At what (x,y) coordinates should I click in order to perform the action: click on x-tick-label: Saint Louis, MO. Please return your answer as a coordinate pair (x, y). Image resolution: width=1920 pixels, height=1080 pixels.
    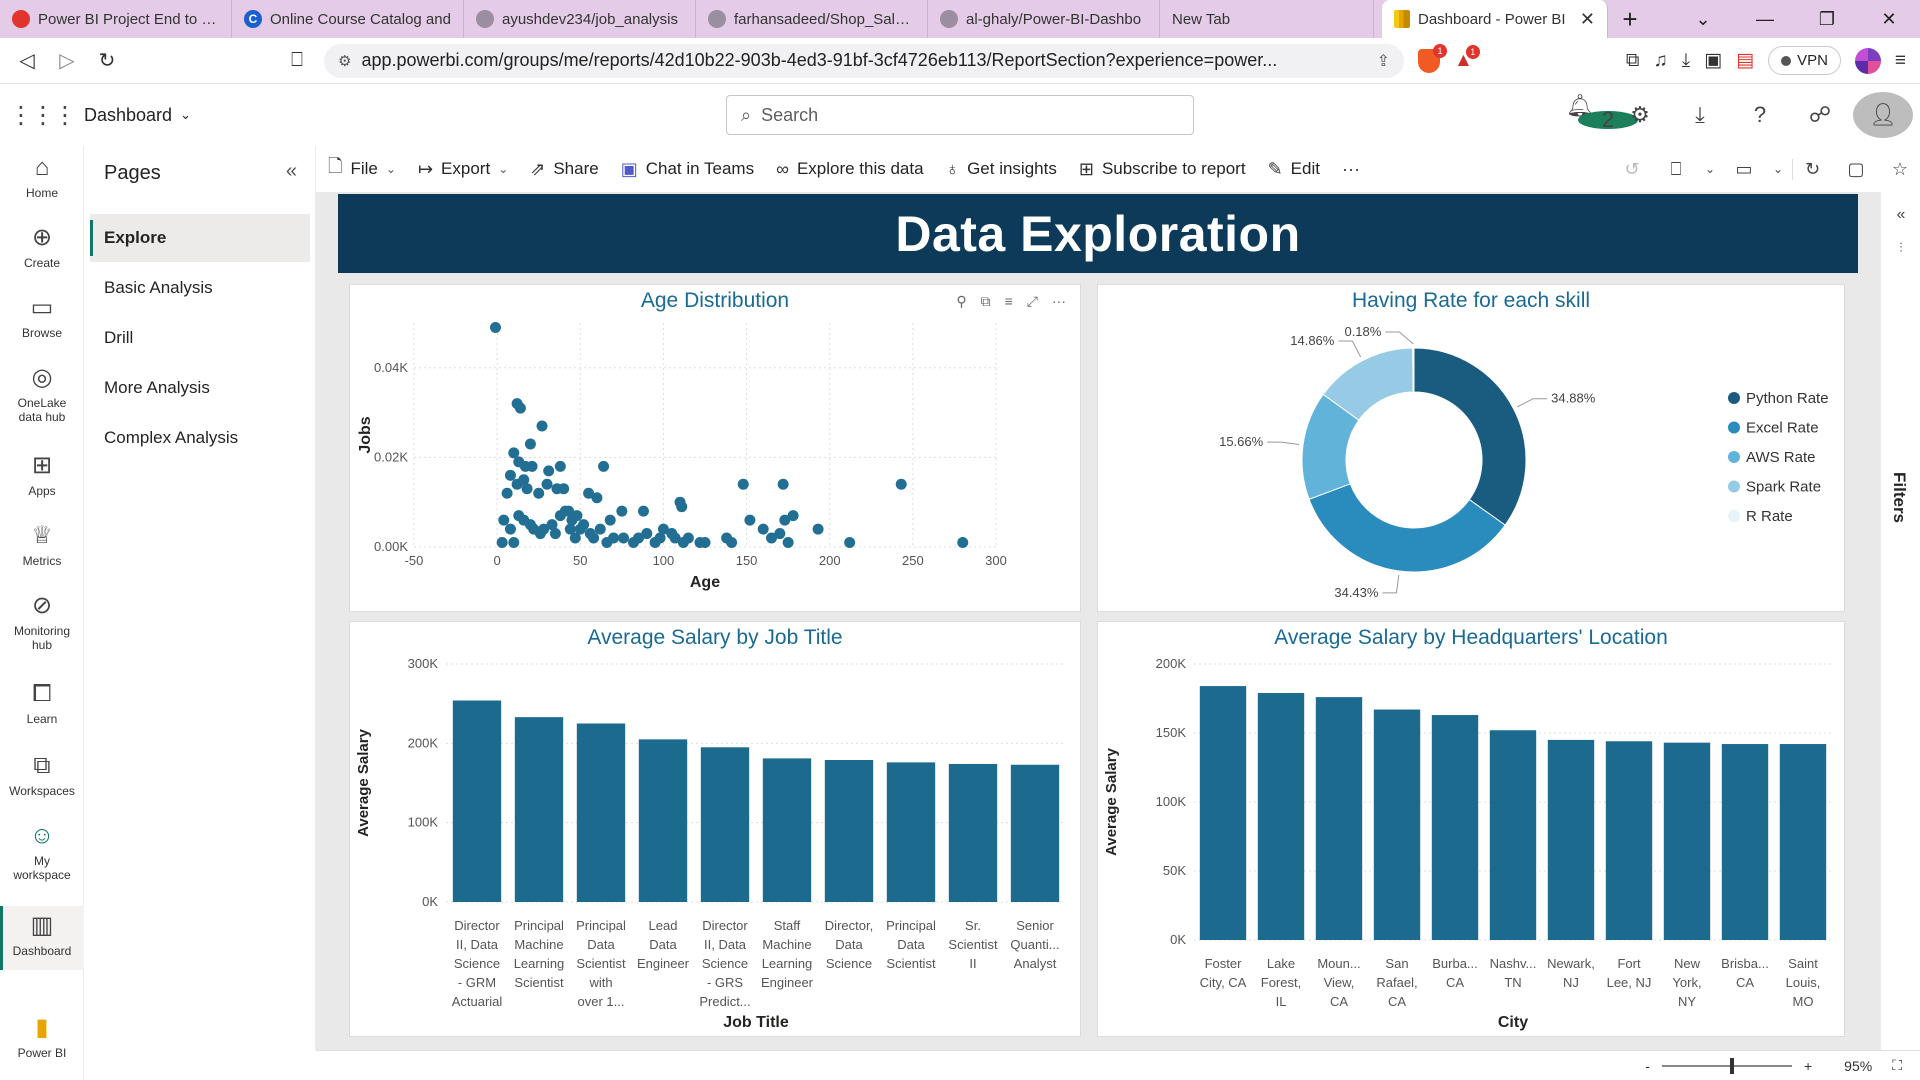
    Looking at the image, I should click on (1803, 982).